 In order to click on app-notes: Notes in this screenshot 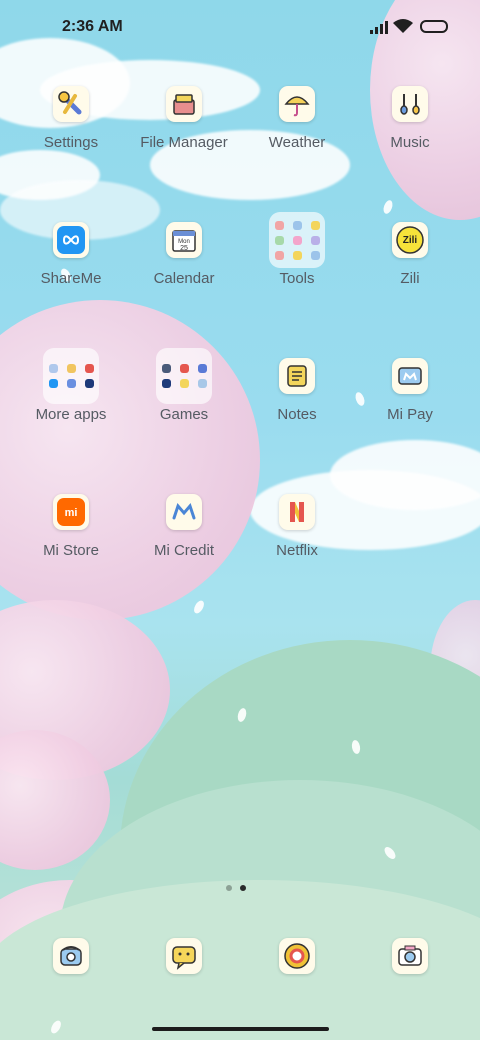, I will do `click(297, 390)`.